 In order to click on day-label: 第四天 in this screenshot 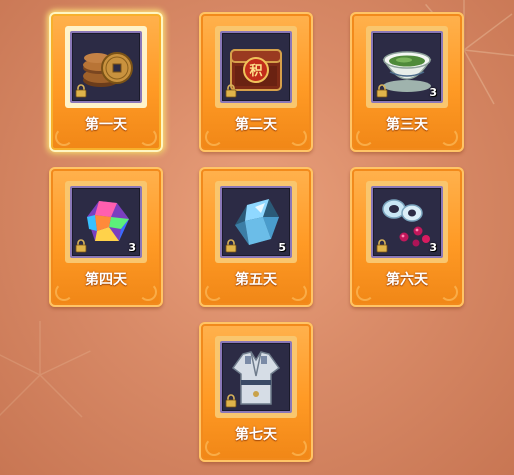, I will do `click(106, 280)`.